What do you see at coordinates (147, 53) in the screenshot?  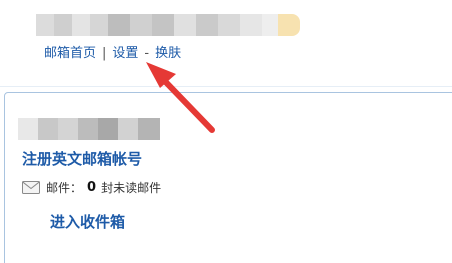 I see `nav-dash: -` at bounding box center [147, 53].